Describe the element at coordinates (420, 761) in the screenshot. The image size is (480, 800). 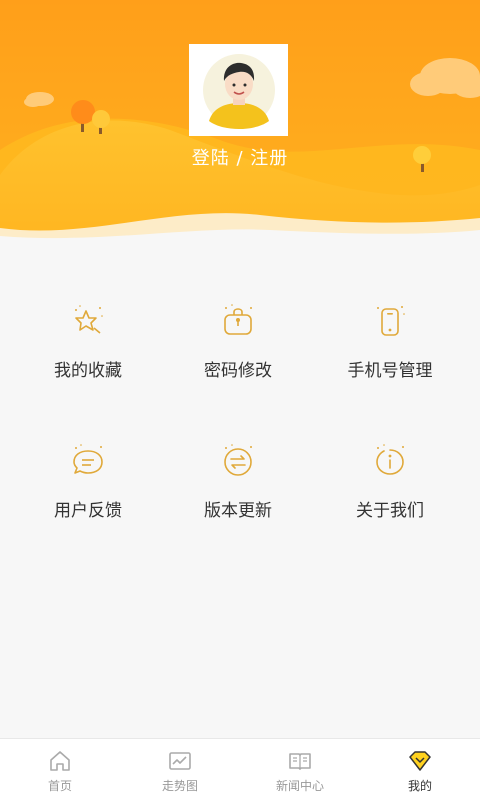
I see `profile-diamond-icon` at that location.